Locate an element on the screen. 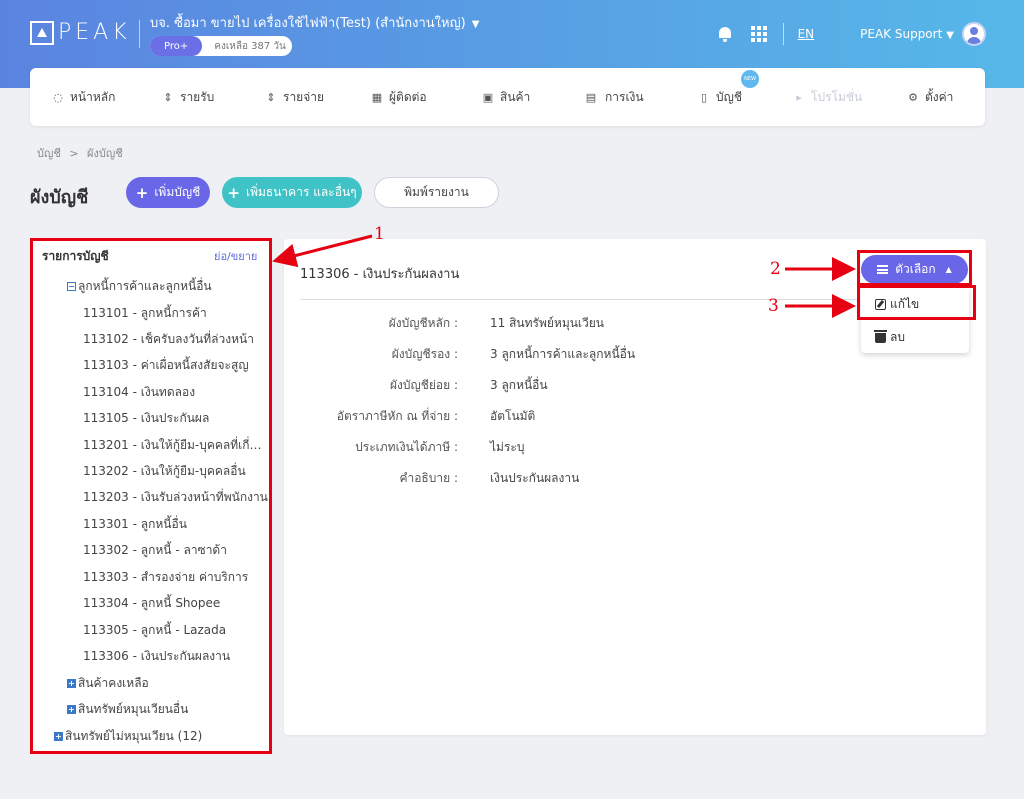 Image resolution: width=1024 pixels, height=799 pixels. annotation-label-2: 2 is located at coordinates (775, 269).